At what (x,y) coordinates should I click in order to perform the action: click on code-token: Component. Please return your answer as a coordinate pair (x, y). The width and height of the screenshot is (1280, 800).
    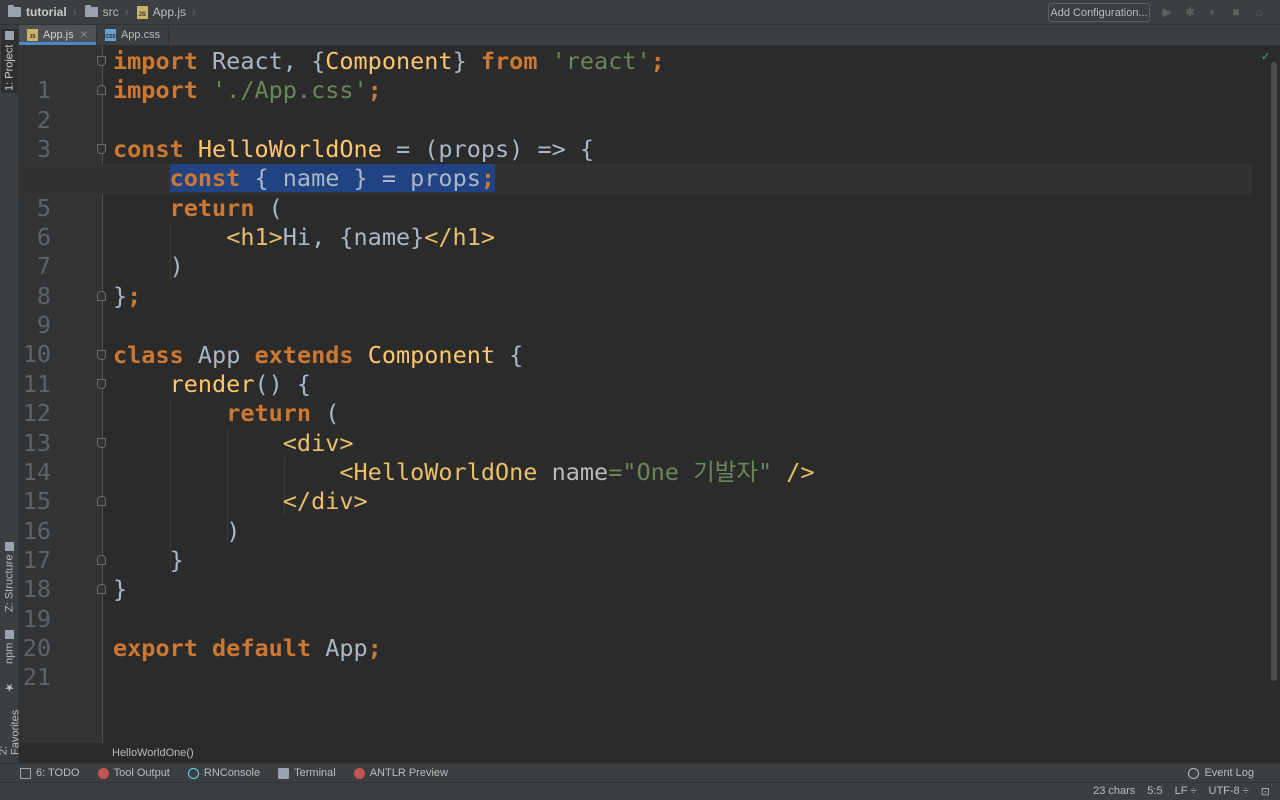
    Looking at the image, I should click on (424, 354).